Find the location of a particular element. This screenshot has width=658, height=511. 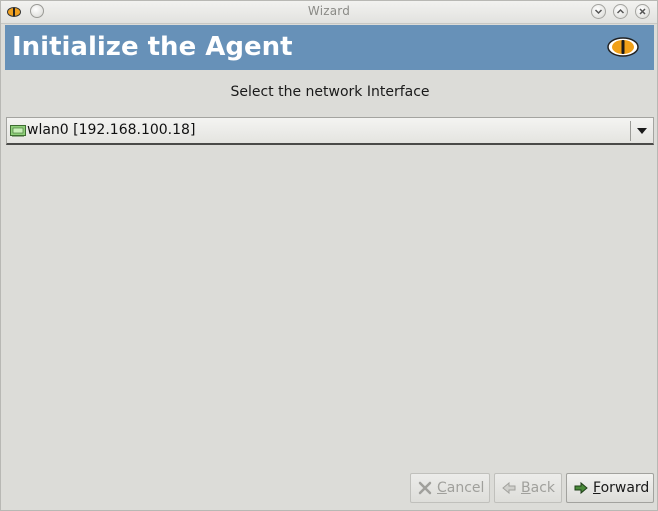

chevron-up-icon is located at coordinates (620, 11).